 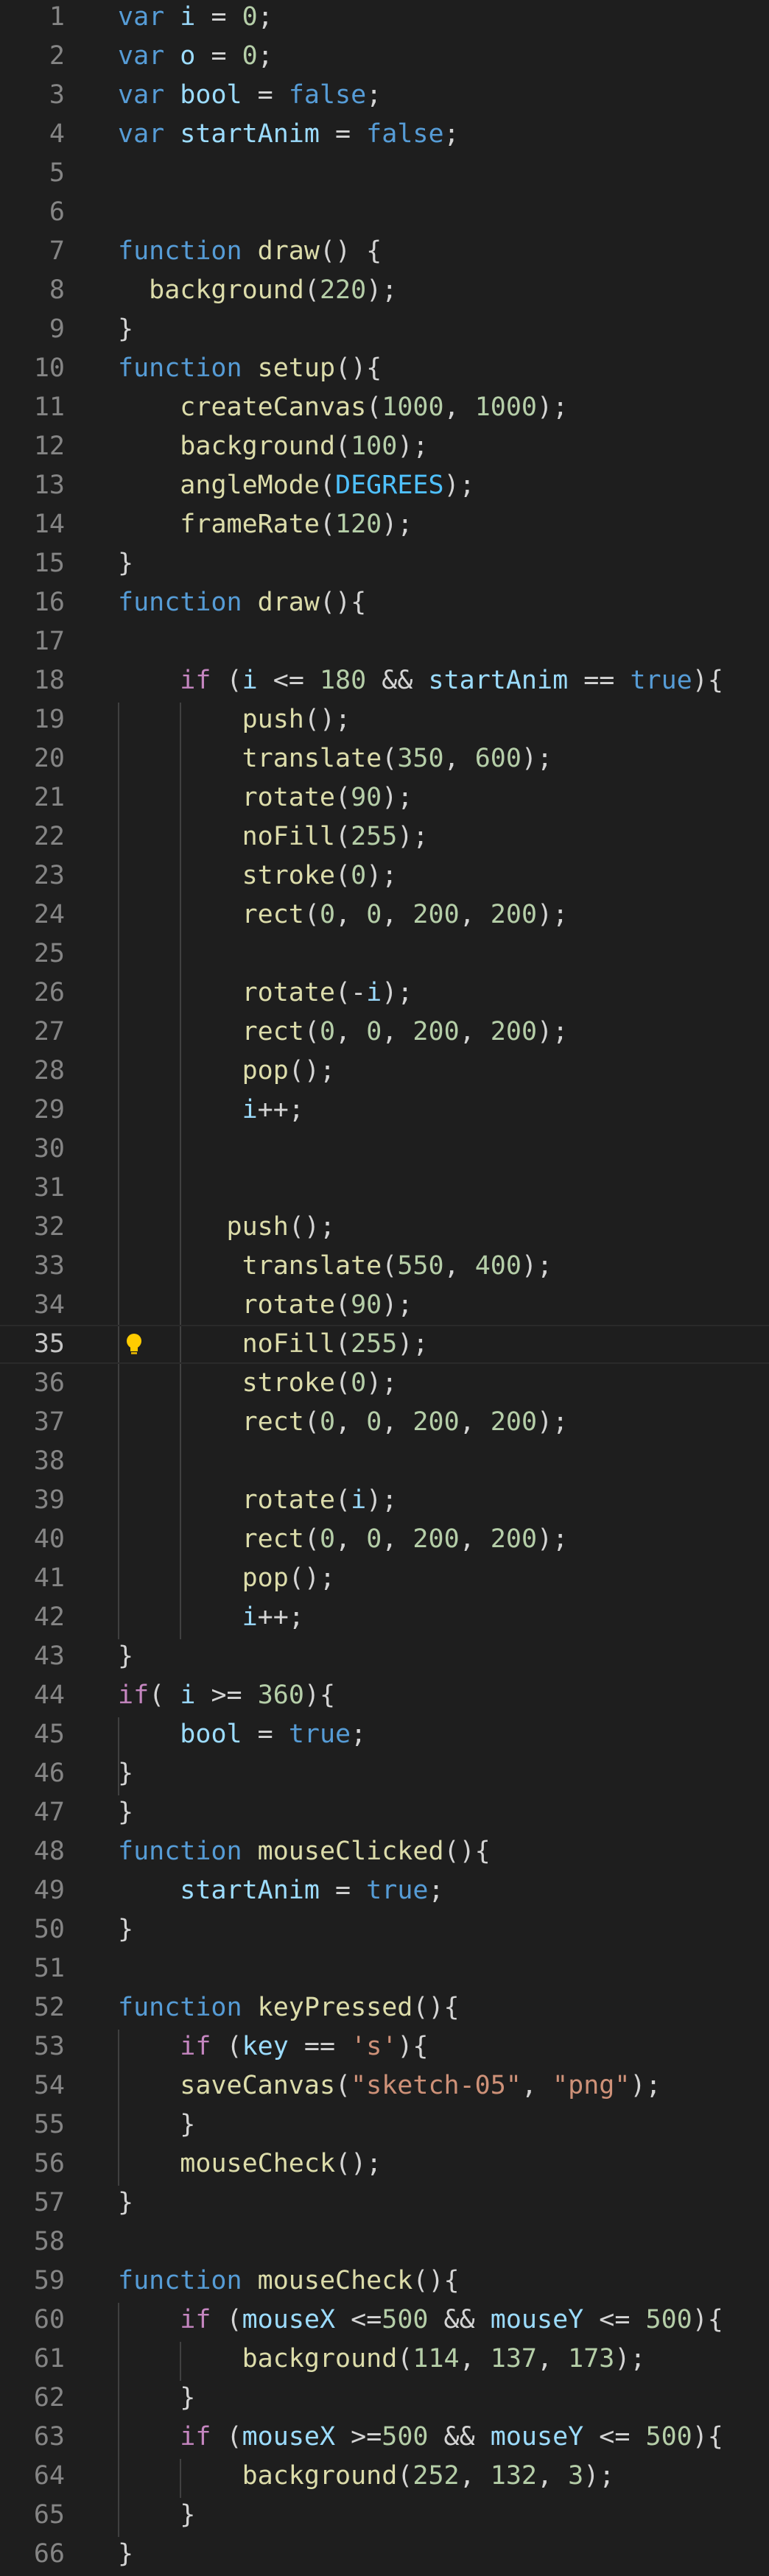 I want to click on code-line: 41 pop();, so click(x=384, y=1578).